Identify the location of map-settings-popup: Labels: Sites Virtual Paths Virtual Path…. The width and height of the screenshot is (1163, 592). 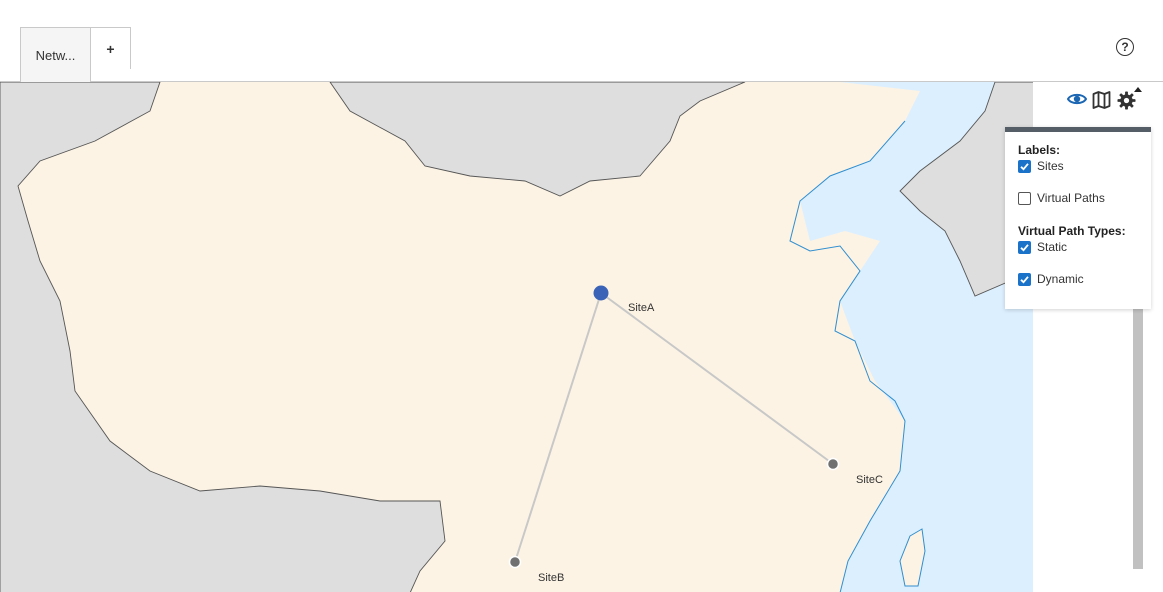
(1078, 218).